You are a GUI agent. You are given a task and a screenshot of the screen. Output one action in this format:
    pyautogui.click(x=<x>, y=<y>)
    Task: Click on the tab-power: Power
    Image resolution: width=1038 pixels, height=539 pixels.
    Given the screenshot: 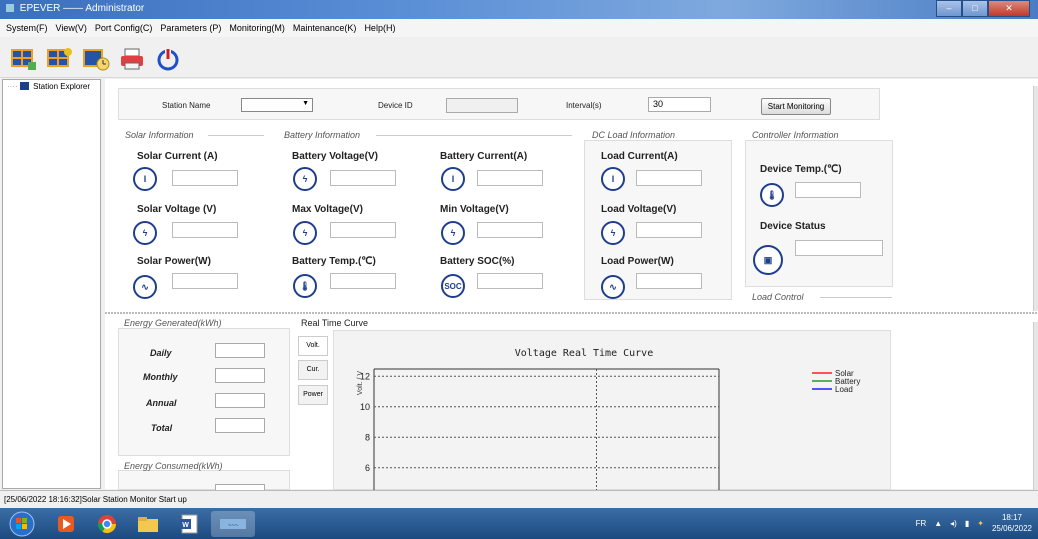 What is the action you would take?
    pyautogui.click(x=313, y=395)
    